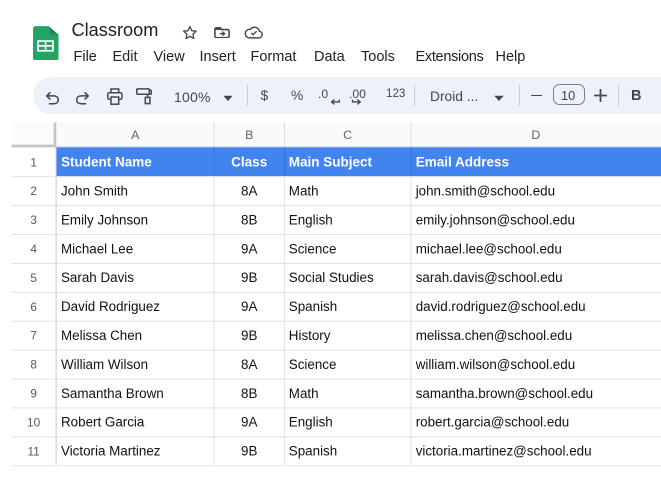 The image size is (661, 477). What do you see at coordinates (33, 191) in the screenshot?
I see `svg-text: 2` at bounding box center [33, 191].